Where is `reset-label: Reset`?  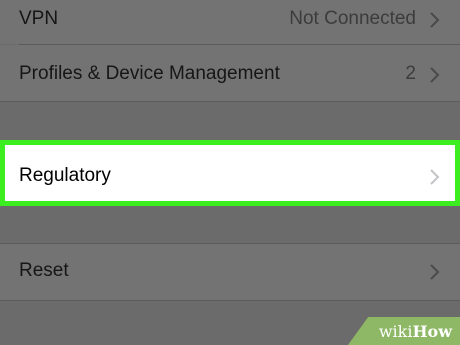 reset-label: Reset is located at coordinates (44, 270).